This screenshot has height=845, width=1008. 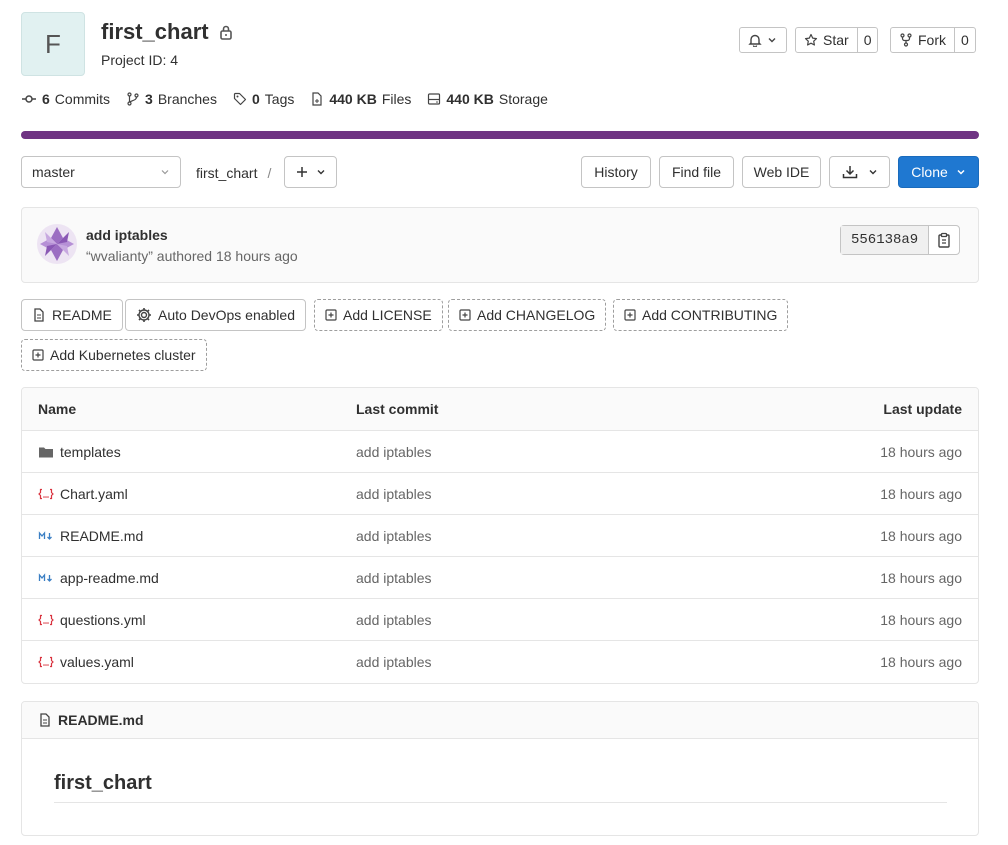 I want to click on plus-icon, so click(x=302, y=172).